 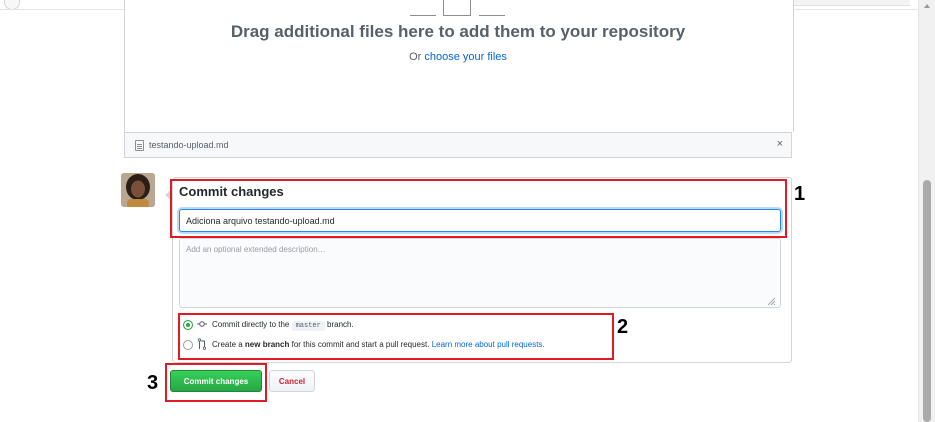 I want to click on page-scrollbar, so click(x=926, y=211).